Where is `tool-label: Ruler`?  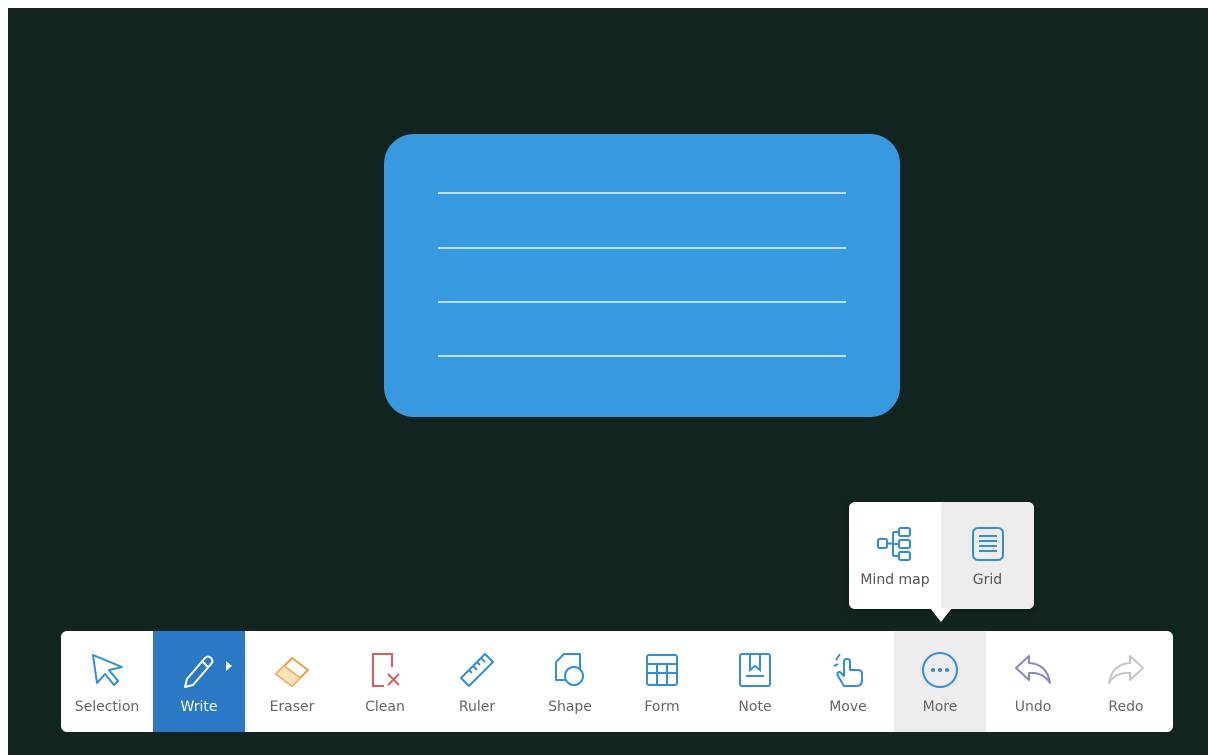 tool-label: Ruler is located at coordinates (477, 707).